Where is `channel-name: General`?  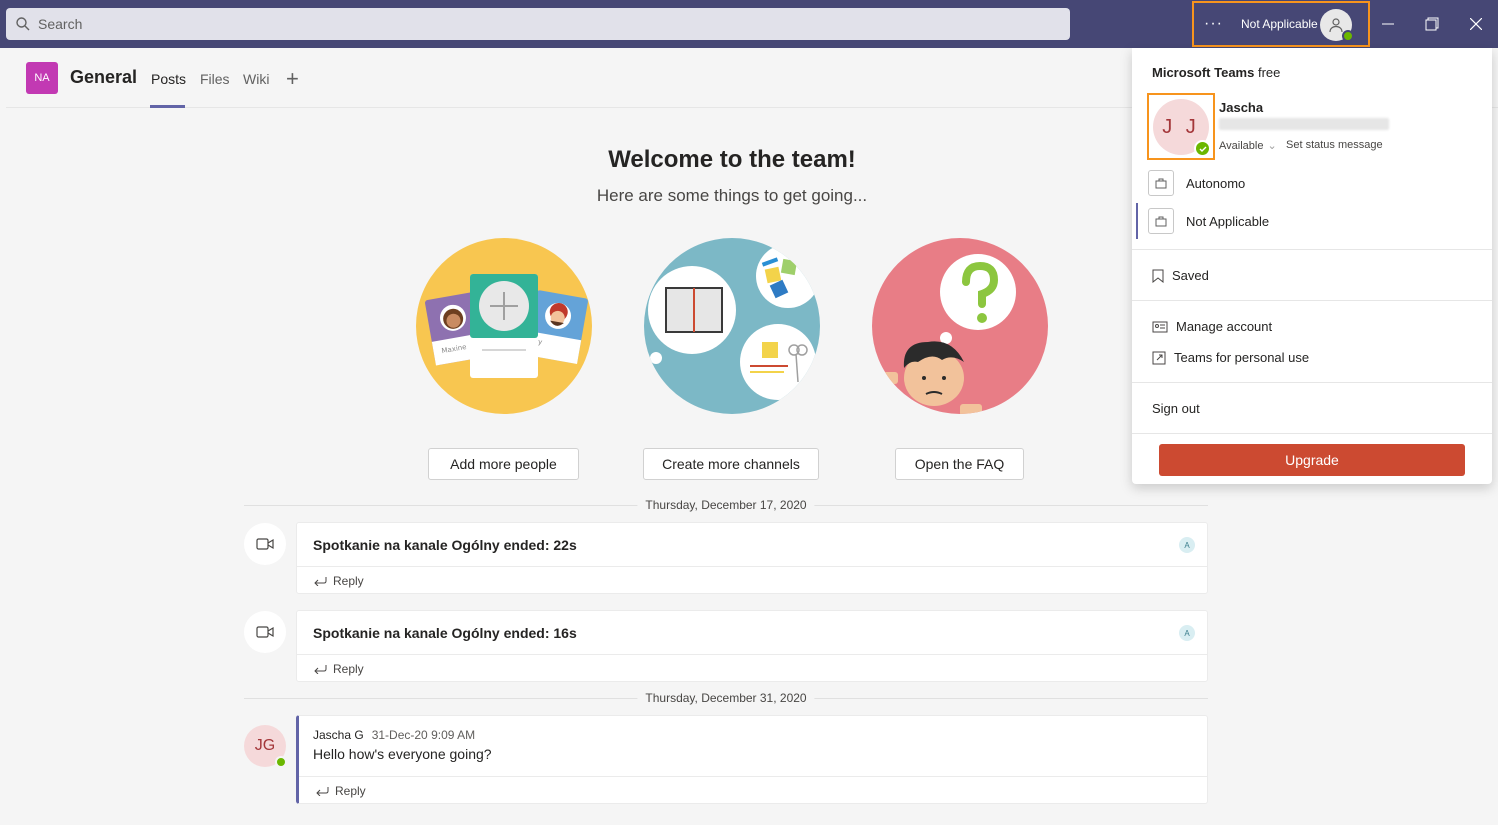
channel-name: General is located at coordinates (104, 77).